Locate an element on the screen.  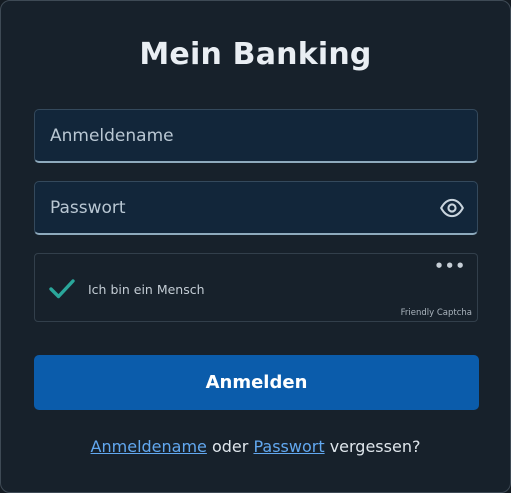
footer-suffix: vergessen? is located at coordinates (375, 446).